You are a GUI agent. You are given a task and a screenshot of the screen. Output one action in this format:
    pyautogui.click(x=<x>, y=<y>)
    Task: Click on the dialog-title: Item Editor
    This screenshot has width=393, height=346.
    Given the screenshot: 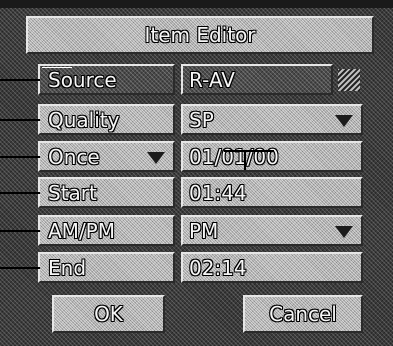 What is the action you would take?
    pyautogui.click(x=200, y=35)
    